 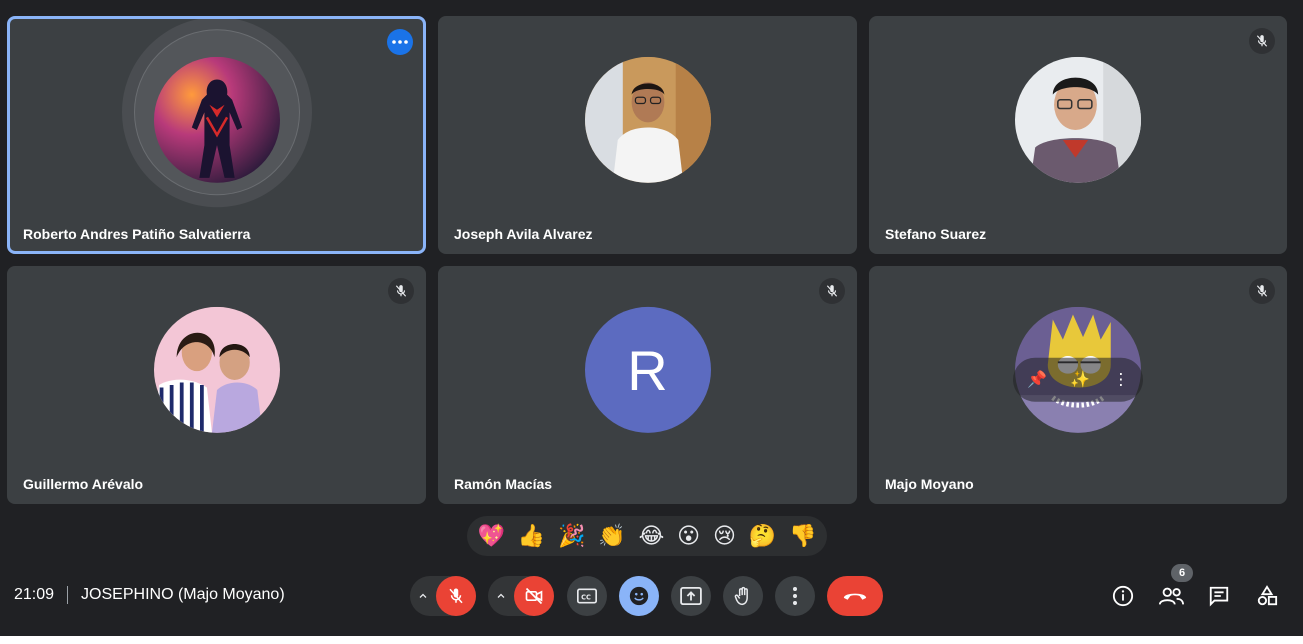 I want to click on man-glasses-avatar-image, so click(x=1078, y=119).